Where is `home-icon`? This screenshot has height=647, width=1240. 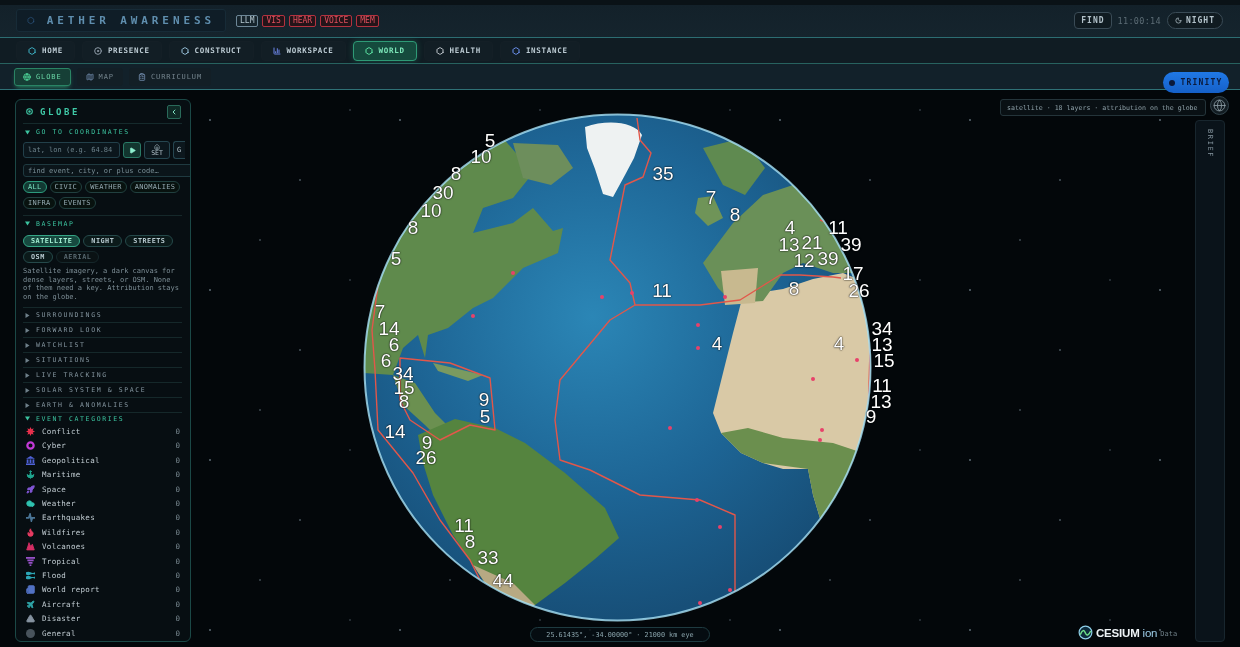
home-icon is located at coordinates (157, 147).